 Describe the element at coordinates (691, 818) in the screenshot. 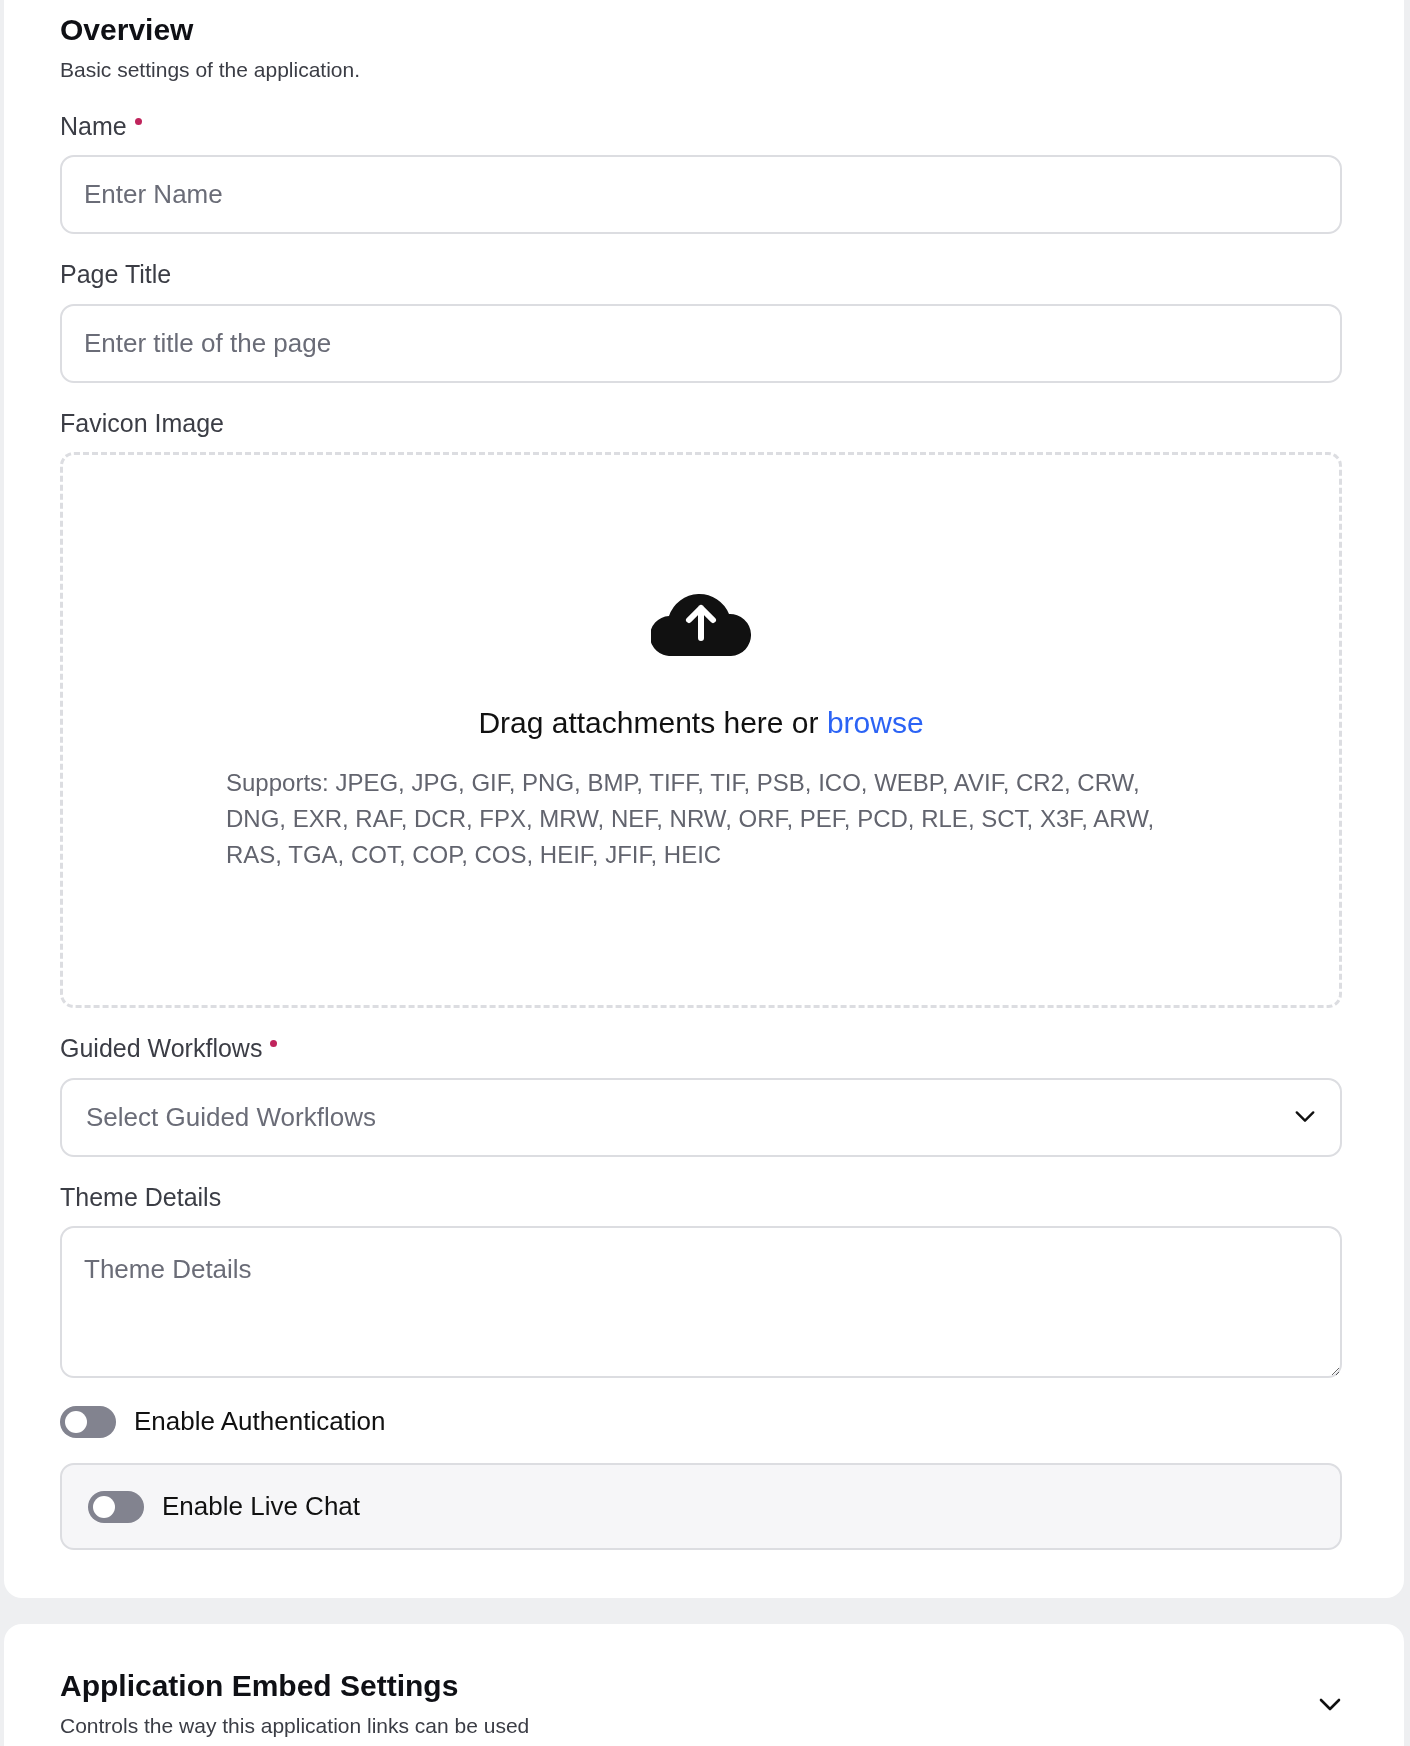

I see `supported-formats: Supports: JPEG, JPG, GIF, PNG, BMP, TIFF, TIF, PSB, ICO, WEBP, AVIF, CR2, CRW, DNG, EXR, RAF, DCR, FPX, MRW, NEF, NRW, ORF, PEF, PCD, RLE, SCT, X3F, ARW, RAS, TGA, COT, COP, COS, HEIF, JFIF, HEIC` at that location.